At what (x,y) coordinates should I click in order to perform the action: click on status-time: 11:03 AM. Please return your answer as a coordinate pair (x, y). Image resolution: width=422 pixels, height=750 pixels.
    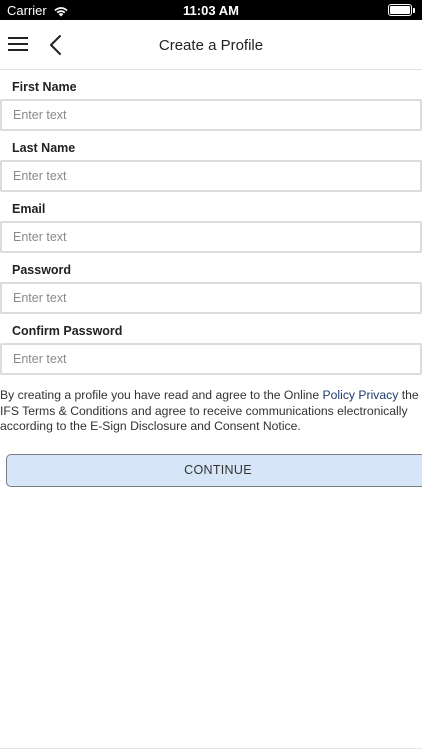
    Looking at the image, I should click on (211, 10).